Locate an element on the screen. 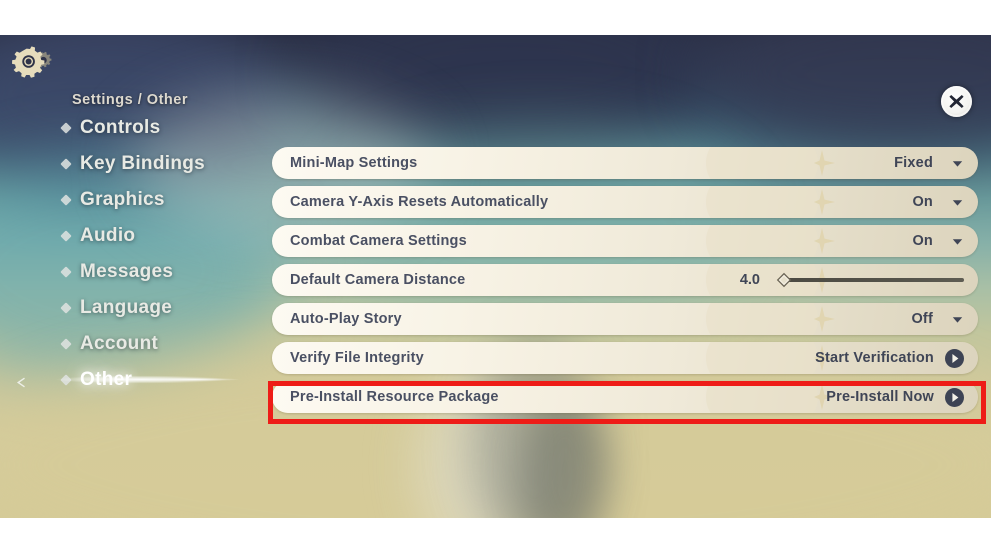 This screenshot has height=557, width=991. sidebar-item-graphics: Graphics is located at coordinates (131, 200).